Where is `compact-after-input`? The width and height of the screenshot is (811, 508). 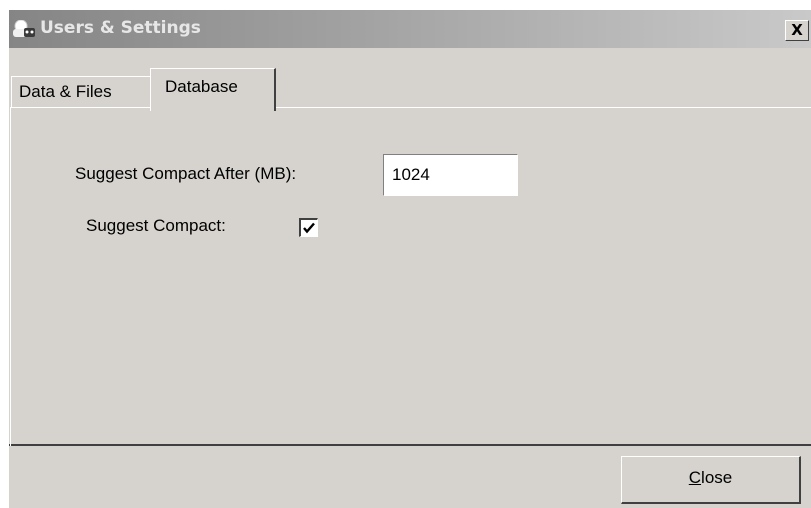
compact-after-input is located at coordinates (450, 175).